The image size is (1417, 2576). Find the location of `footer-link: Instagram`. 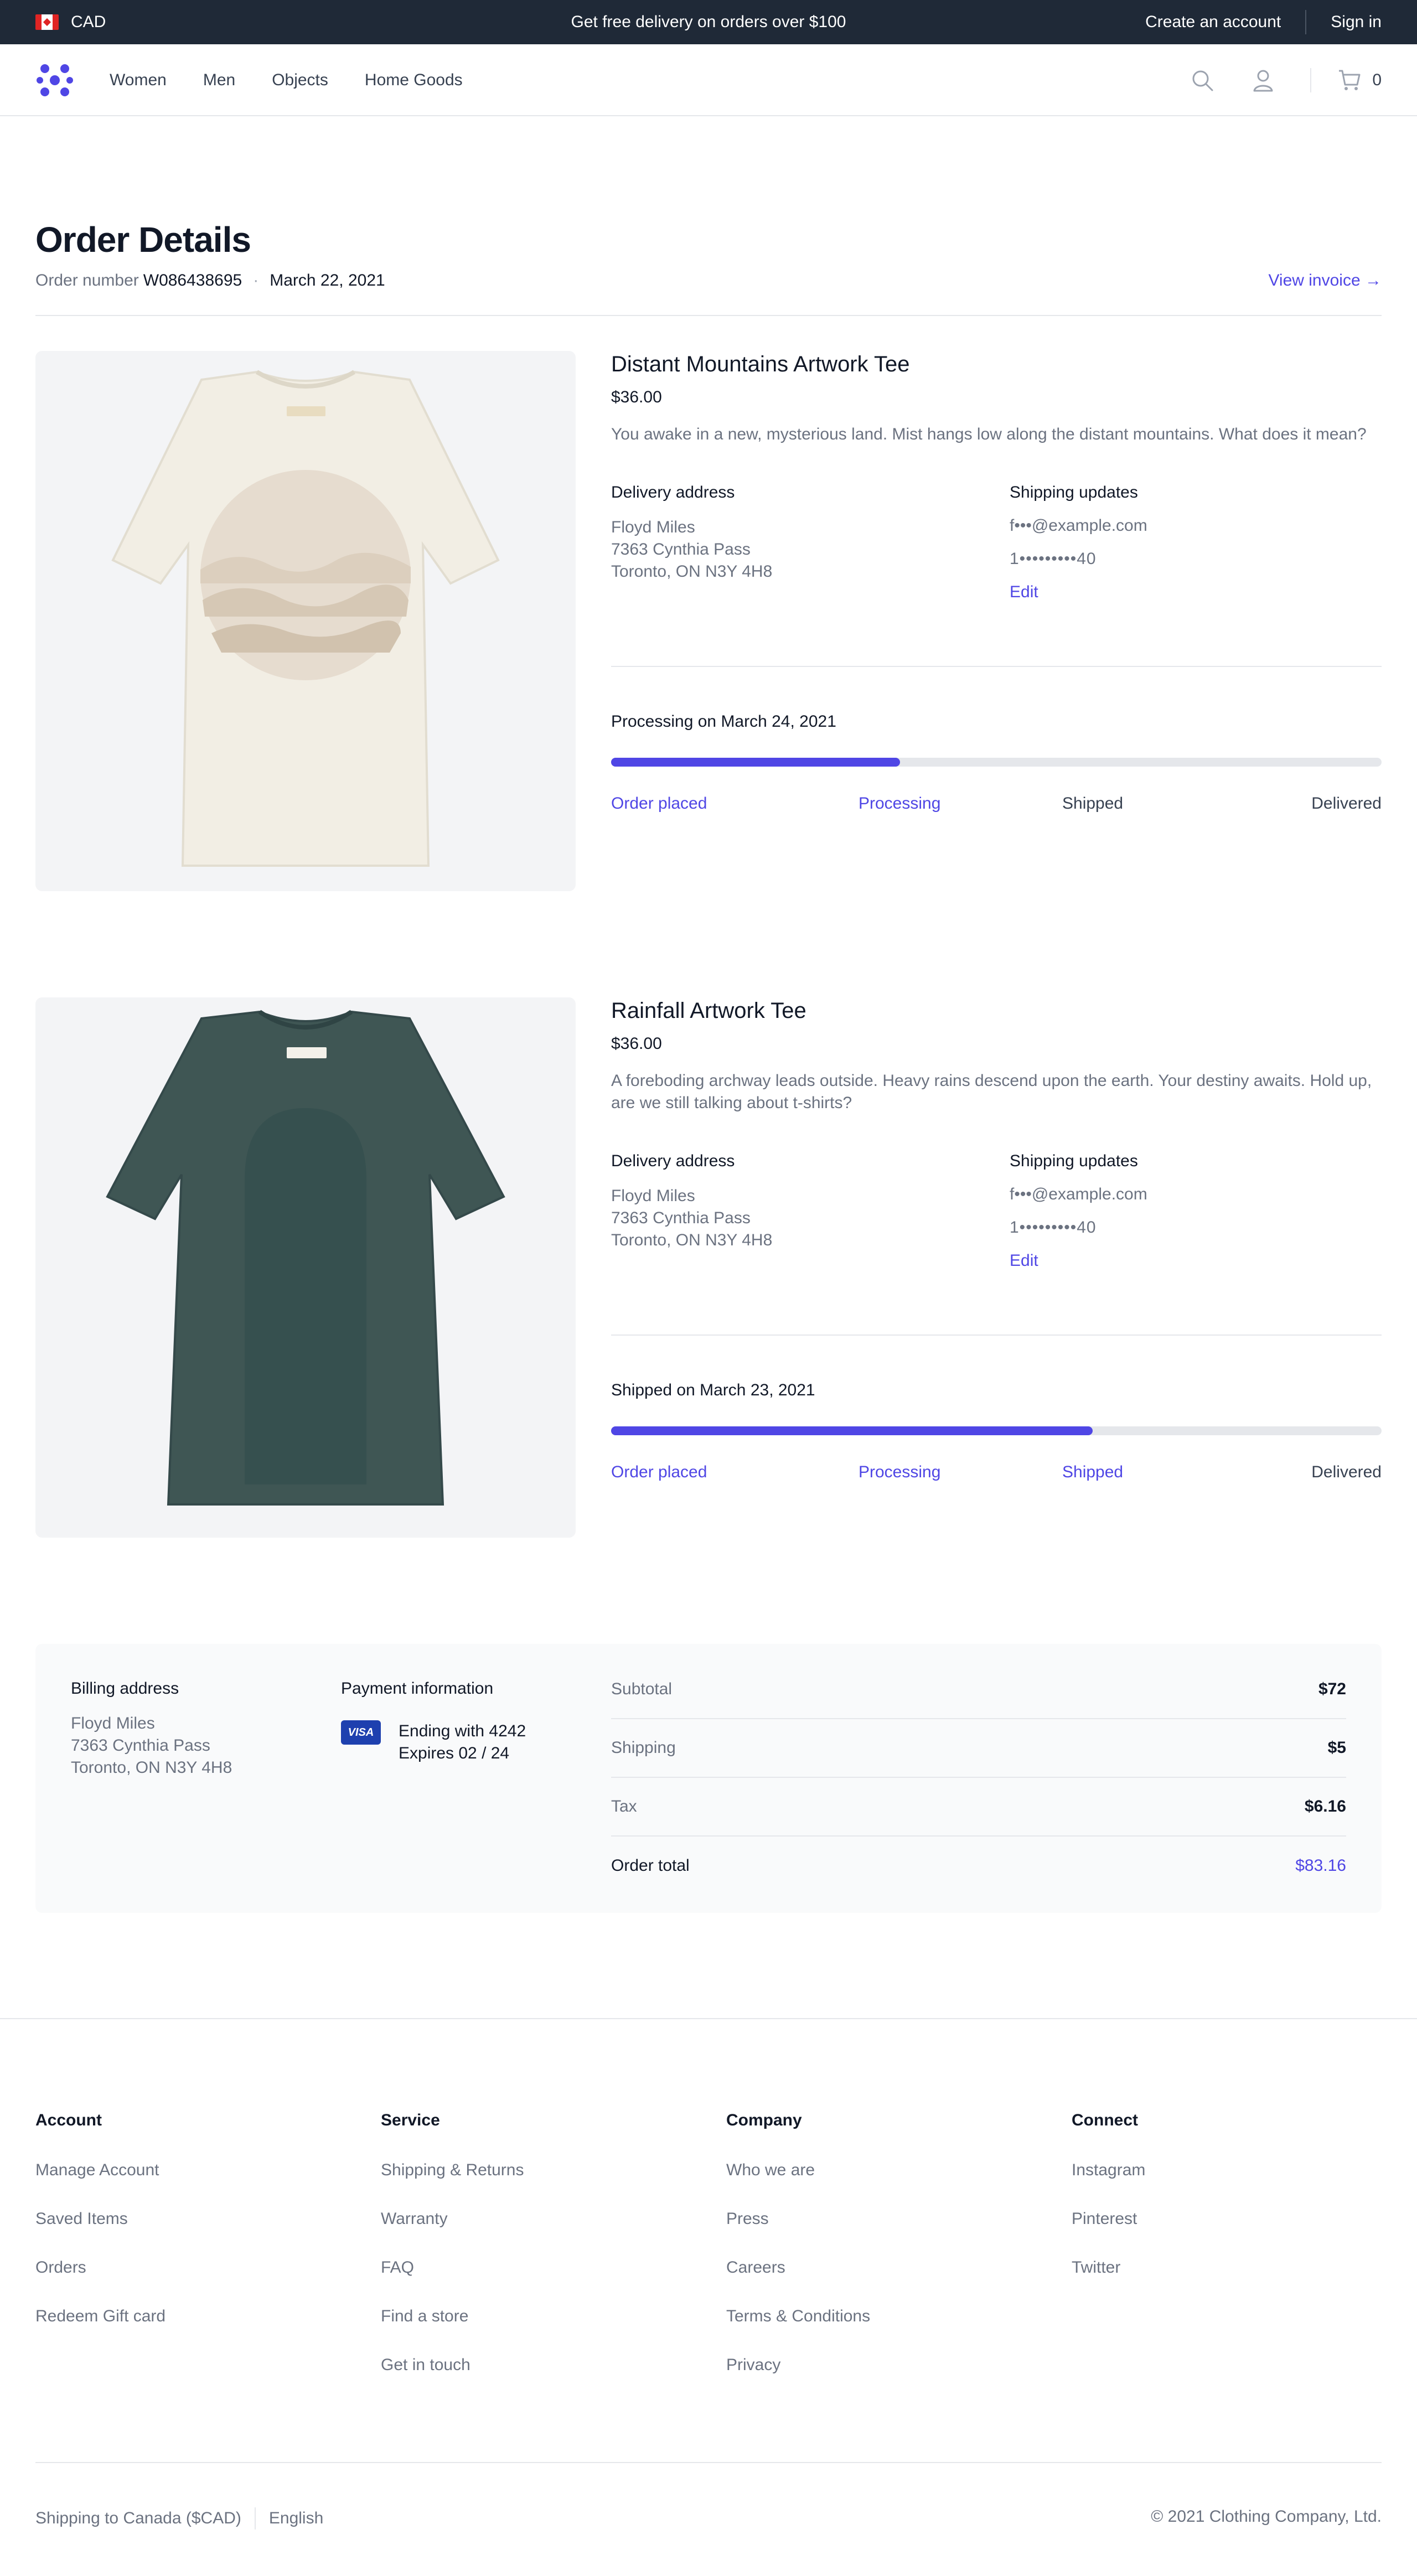

footer-link: Instagram is located at coordinates (1108, 2185).